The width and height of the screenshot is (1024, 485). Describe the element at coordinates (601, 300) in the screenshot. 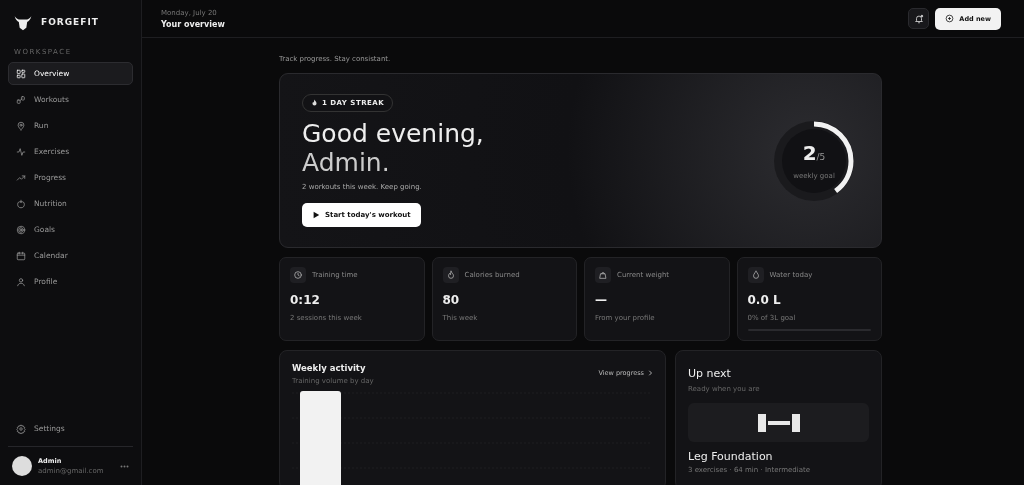

I see `stat-value: —` at that location.